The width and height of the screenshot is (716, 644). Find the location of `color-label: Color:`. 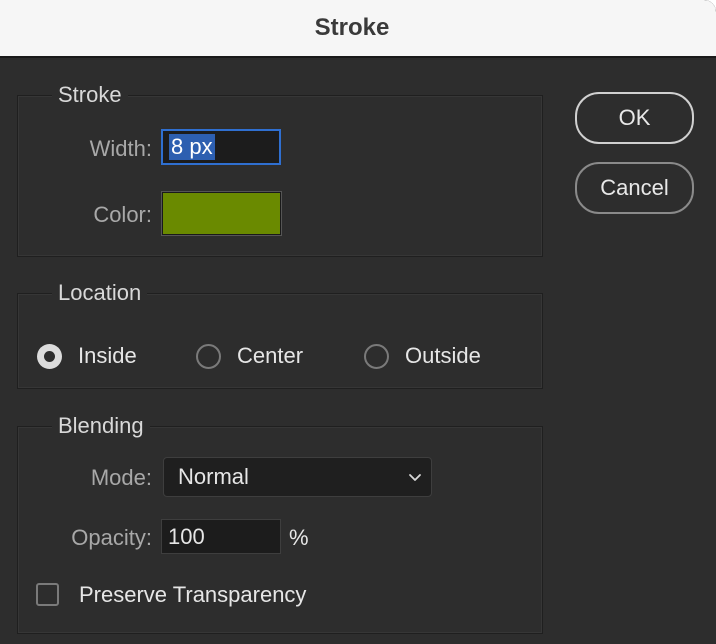

color-label: Color: is located at coordinates (122, 214).